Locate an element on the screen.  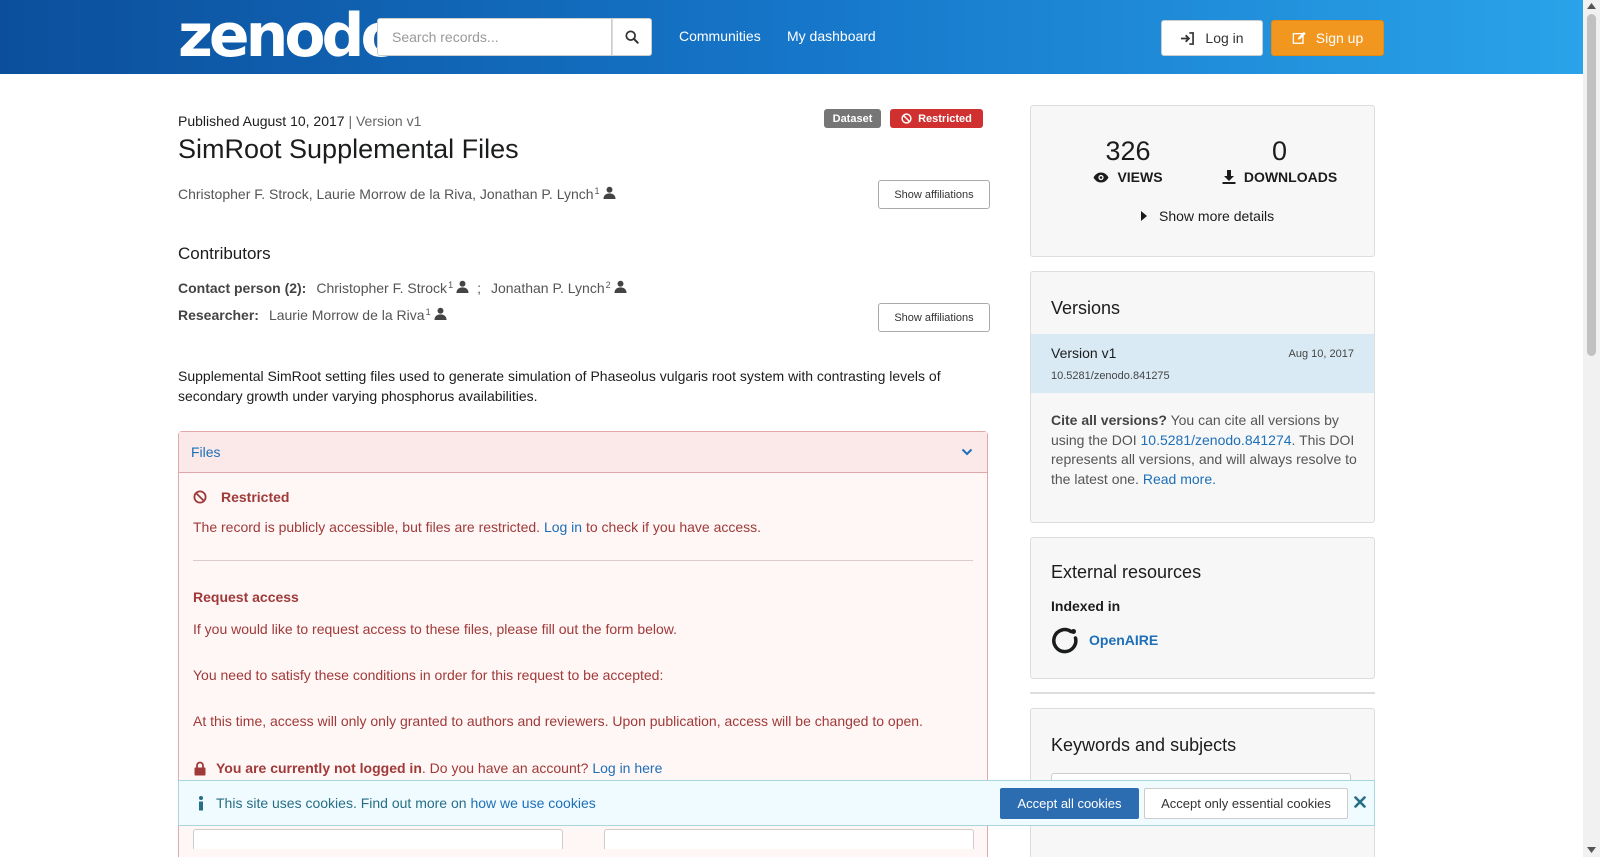
not-logged-in-text: . Do you have an account? is located at coordinates (505, 768).